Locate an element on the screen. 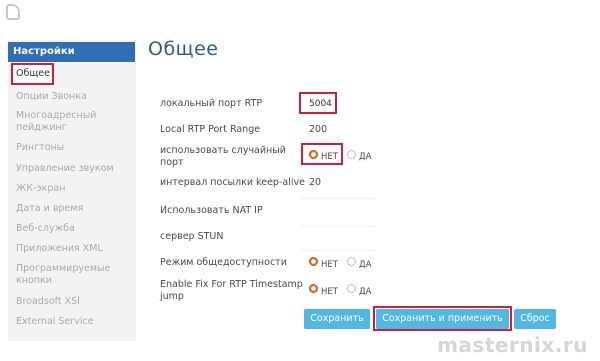 The image size is (600, 361). rtp-timestamp-fix-yes-label: ДА is located at coordinates (365, 292).